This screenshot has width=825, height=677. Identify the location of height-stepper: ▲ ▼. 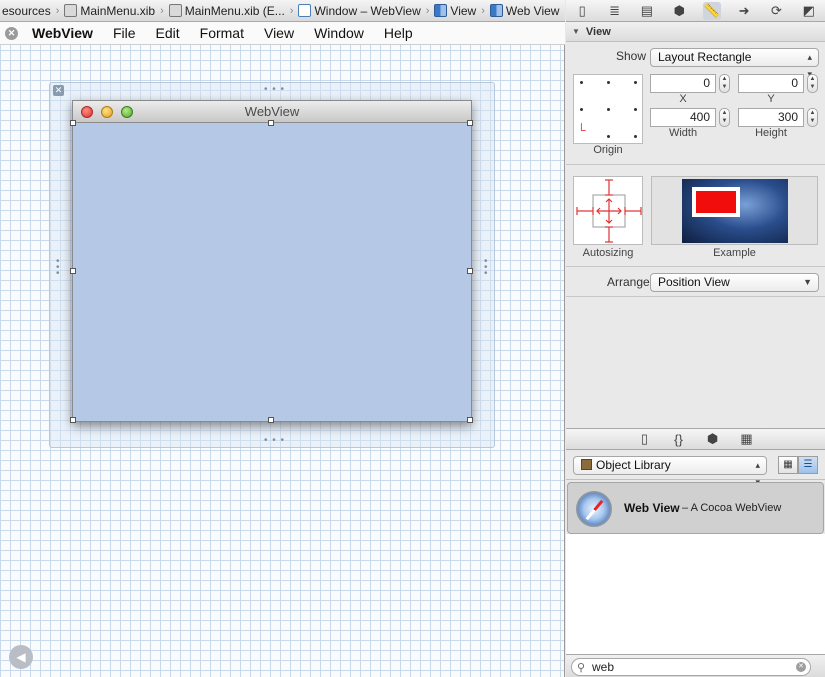
(812, 117).